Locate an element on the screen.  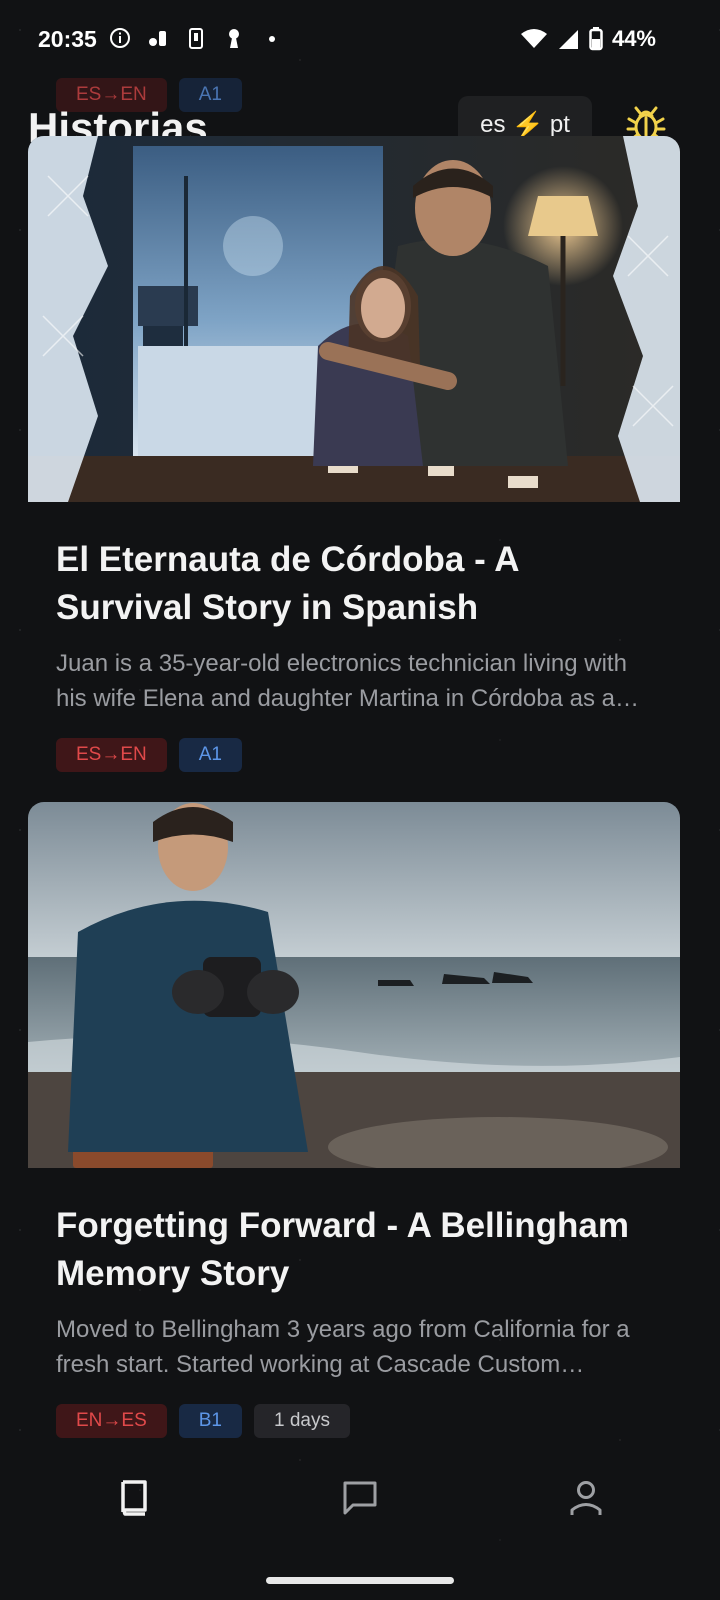
profile-icon is located at coordinates (586, 1498).